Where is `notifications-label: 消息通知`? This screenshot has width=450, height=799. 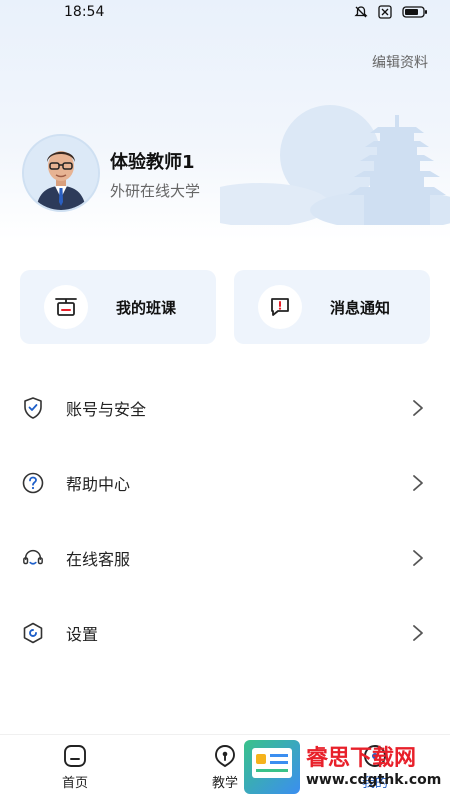
notifications-label: 消息通知 is located at coordinates (360, 307).